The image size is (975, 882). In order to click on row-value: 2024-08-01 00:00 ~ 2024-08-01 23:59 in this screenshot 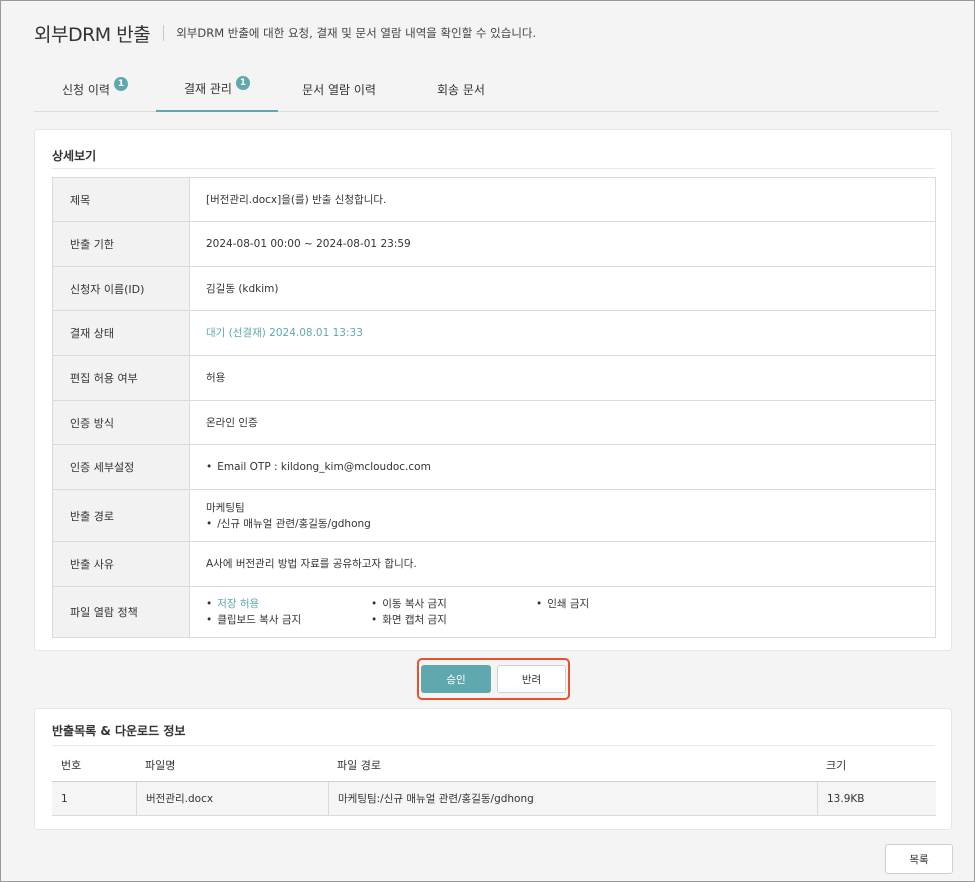, I will do `click(562, 244)`.